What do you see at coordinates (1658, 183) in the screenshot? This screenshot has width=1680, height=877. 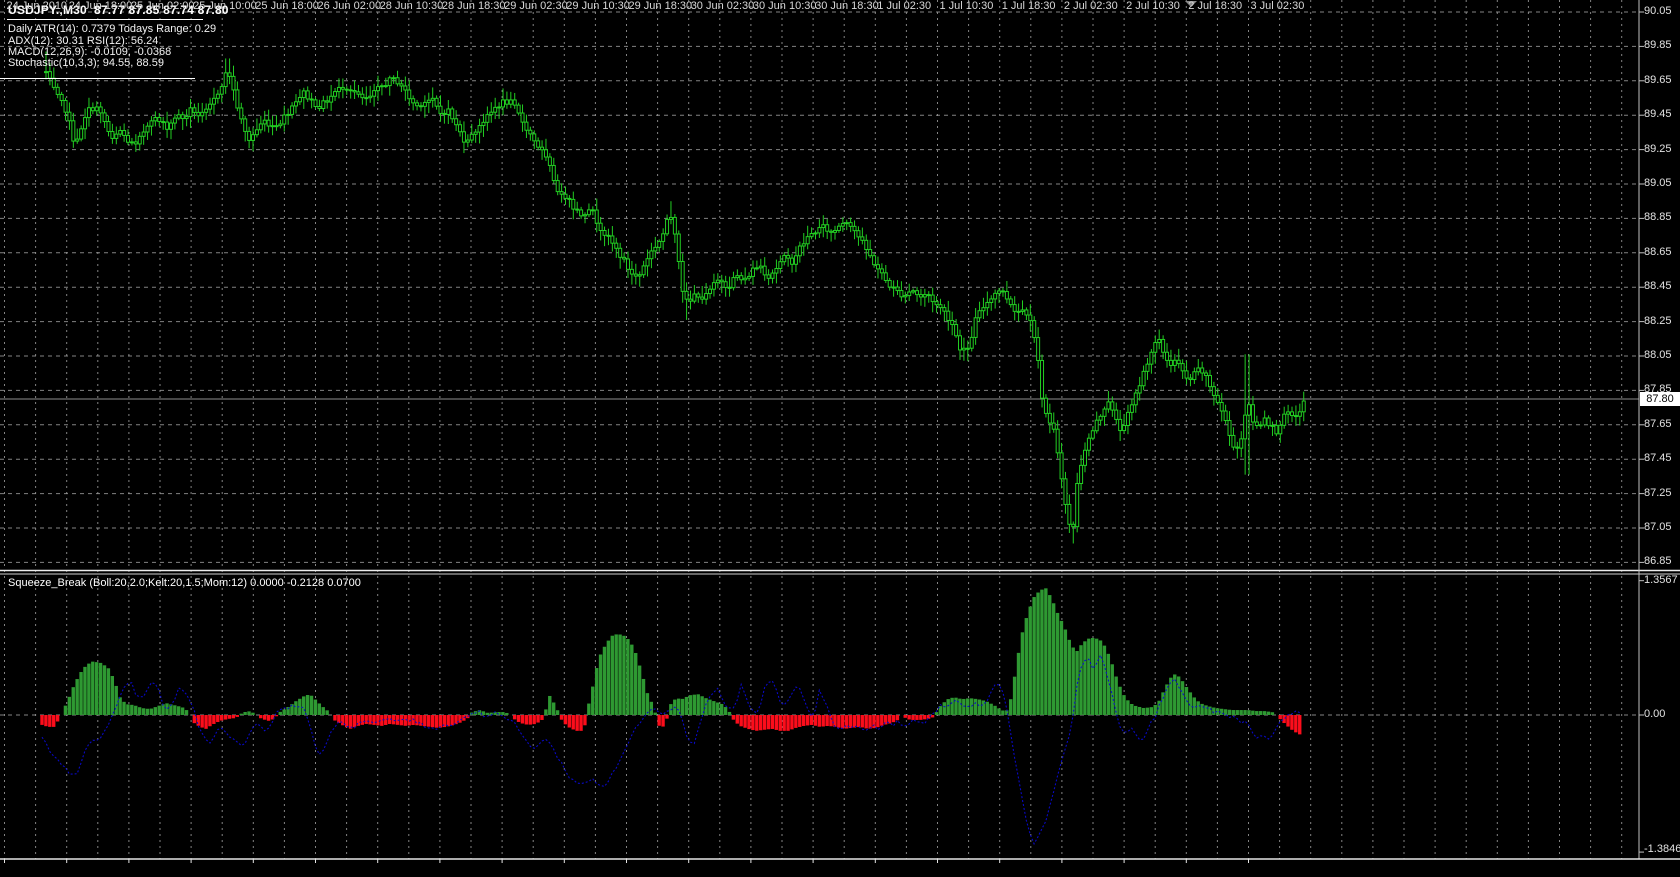 I see `price-axis-label: 89.05` at bounding box center [1658, 183].